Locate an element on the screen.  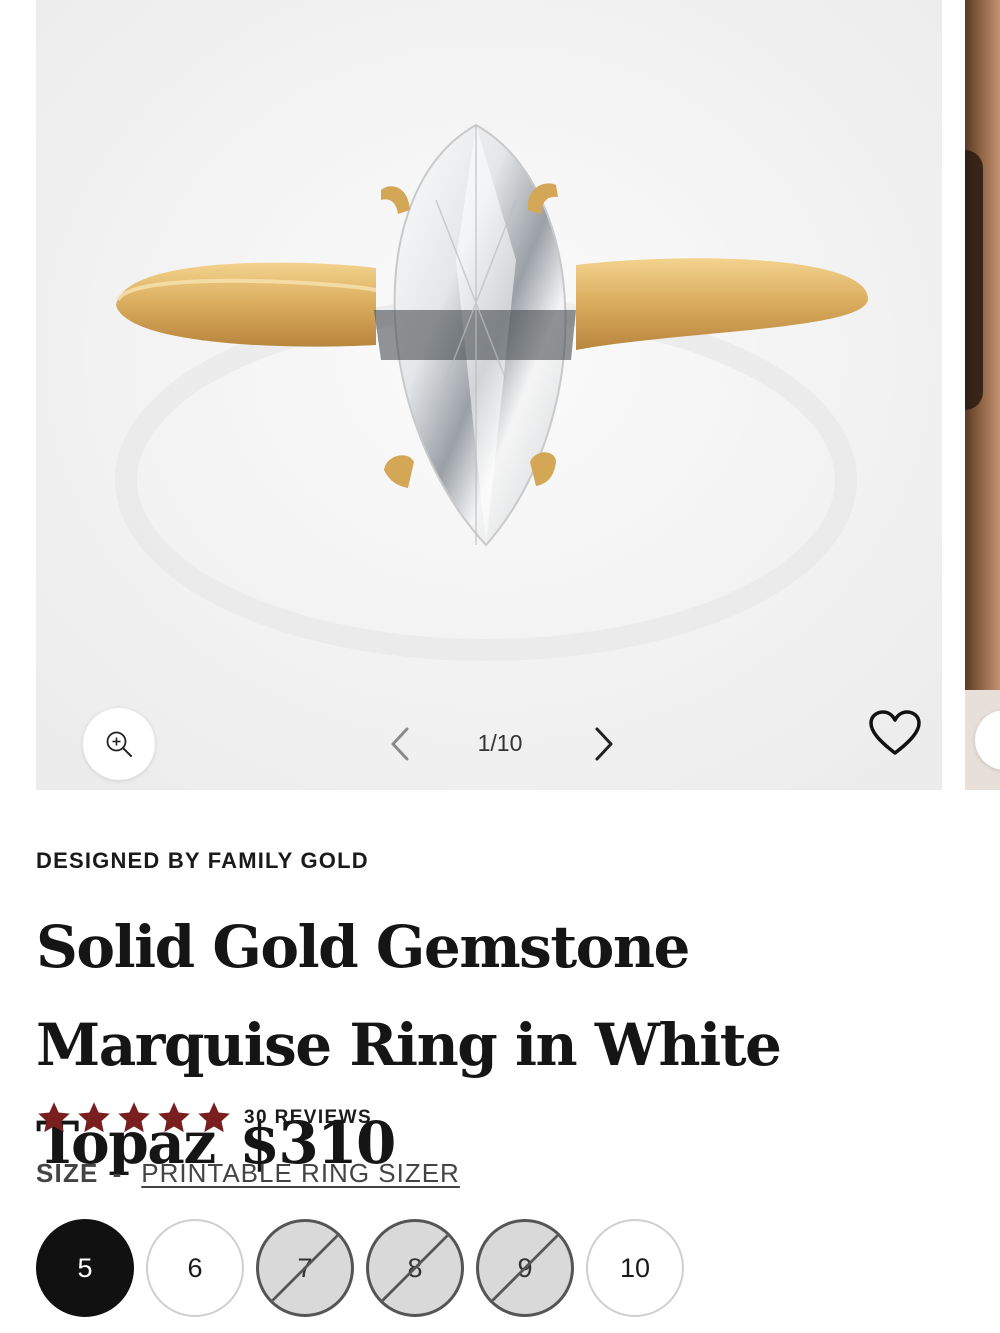
size-header: SIZE - PRINTABLE RING SIZER is located at coordinates (248, 1173).